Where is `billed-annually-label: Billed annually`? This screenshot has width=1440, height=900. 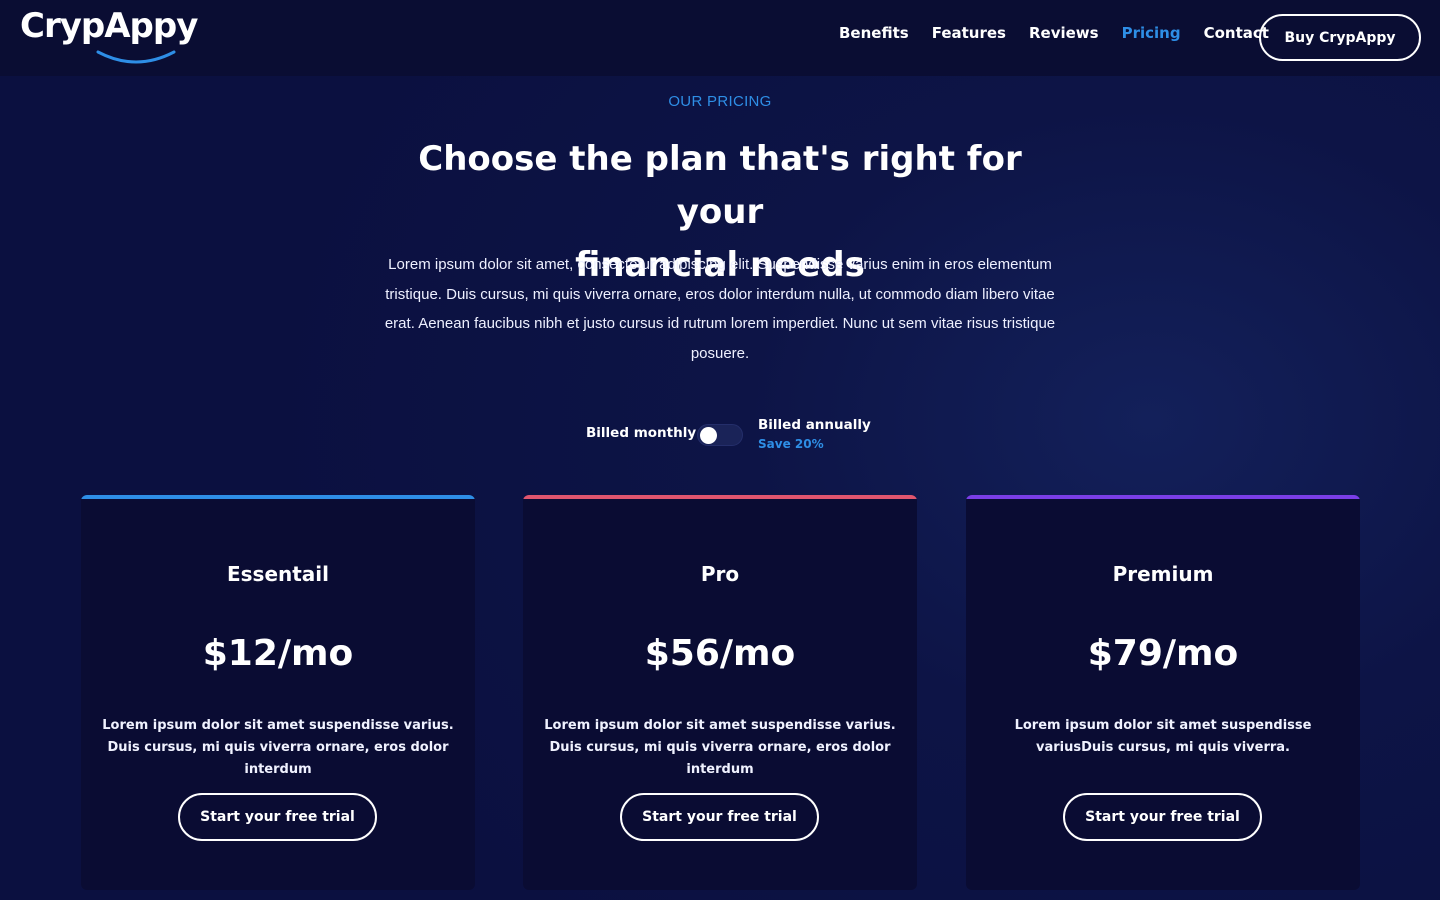 billed-annually-label: Billed annually is located at coordinates (814, 425).